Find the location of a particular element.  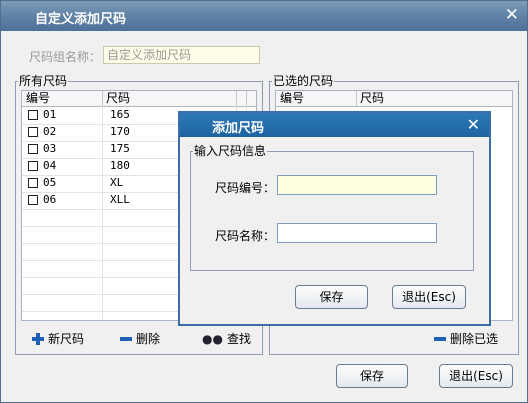

plus-icon is located at coordinates (38, 339).